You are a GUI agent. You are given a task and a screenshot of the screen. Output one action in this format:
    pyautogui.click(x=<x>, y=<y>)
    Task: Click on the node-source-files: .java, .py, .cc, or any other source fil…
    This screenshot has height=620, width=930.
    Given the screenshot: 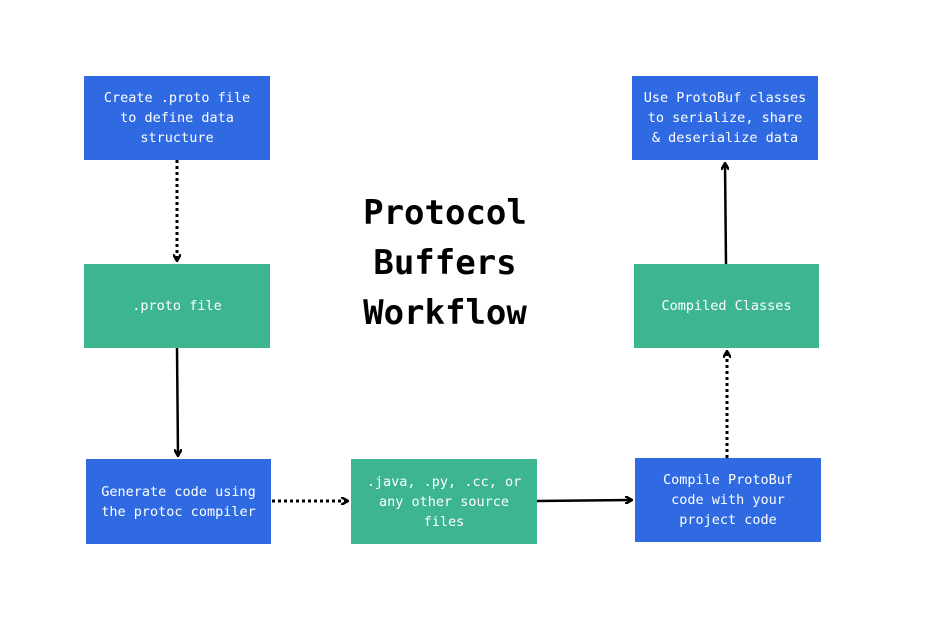 What is the action you would take?
    pyautogui.click(x=444, y=501)
    